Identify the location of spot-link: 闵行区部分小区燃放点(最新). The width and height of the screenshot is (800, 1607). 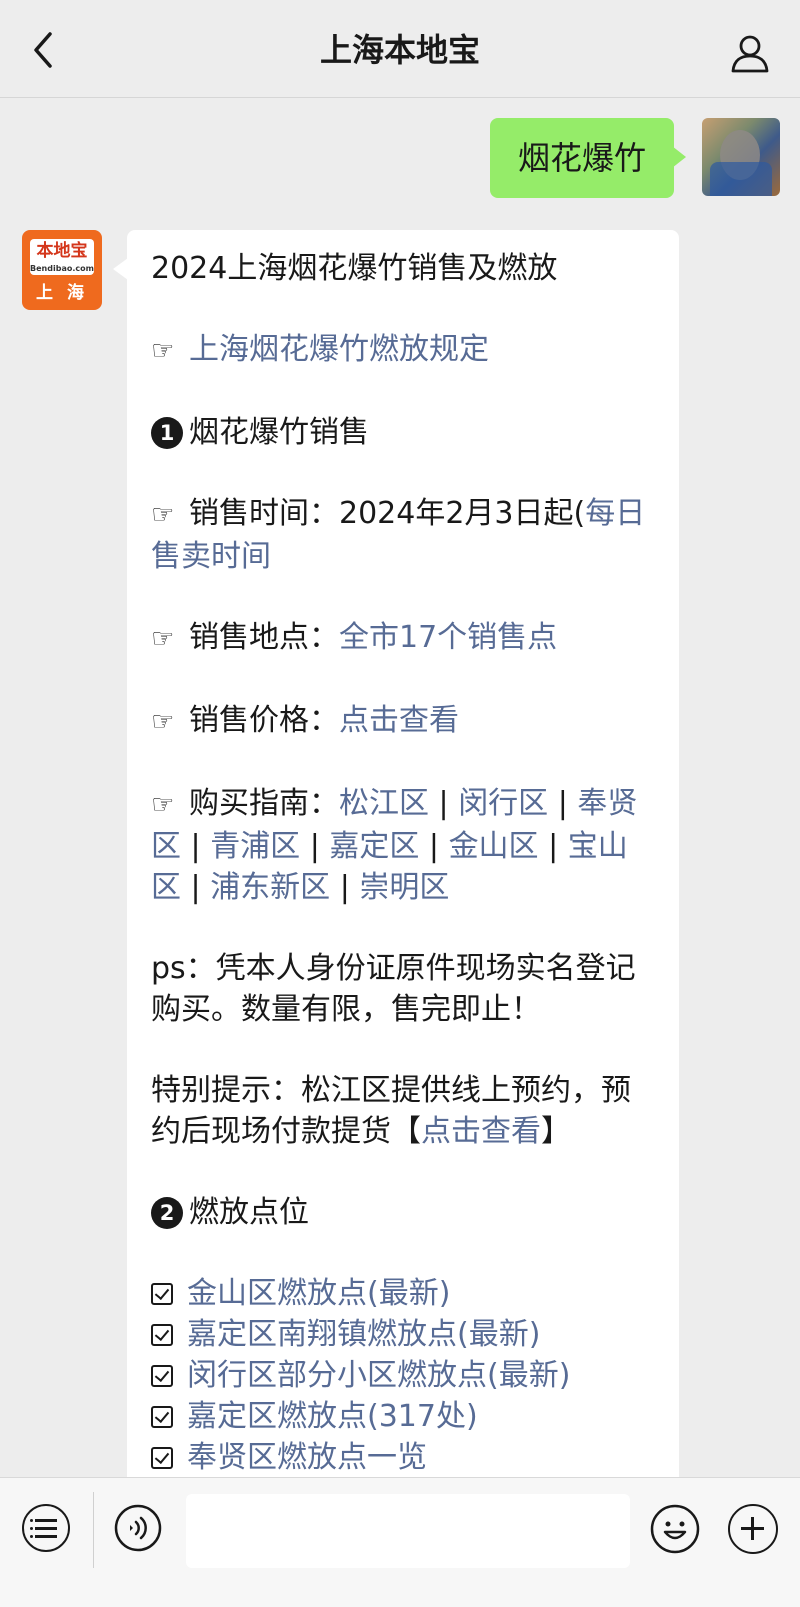
(378, 1375).